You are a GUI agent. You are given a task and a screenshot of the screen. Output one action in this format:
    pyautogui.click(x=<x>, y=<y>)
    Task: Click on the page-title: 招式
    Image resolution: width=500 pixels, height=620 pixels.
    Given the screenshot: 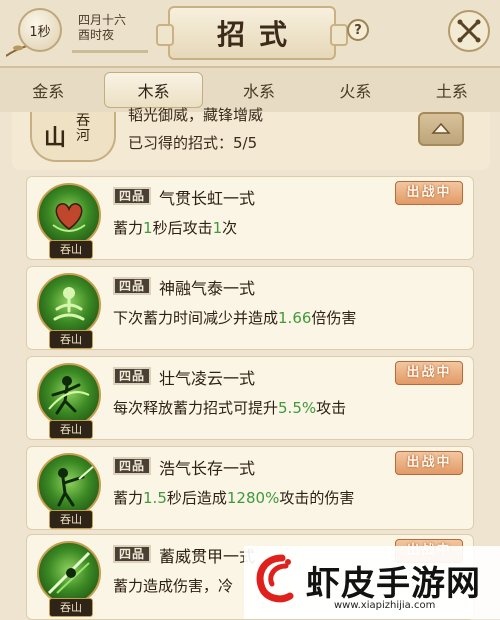 What is the action you would take?
    pyautogui.click(x=252, y=33)
    